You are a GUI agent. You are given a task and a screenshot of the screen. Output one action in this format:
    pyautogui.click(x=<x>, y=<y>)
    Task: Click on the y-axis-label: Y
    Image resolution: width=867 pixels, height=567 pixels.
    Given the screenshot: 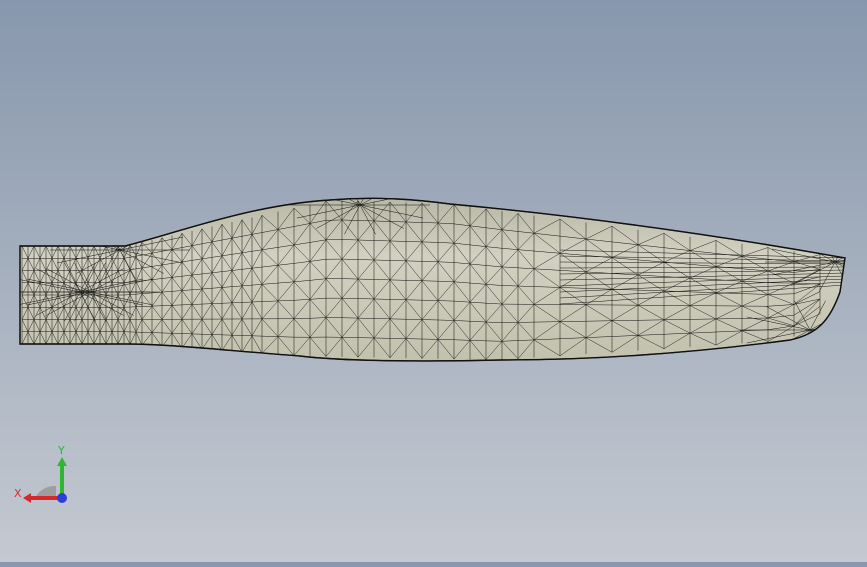 What is the action you would take?
    pyautogui.click(x=61, y=450)
    